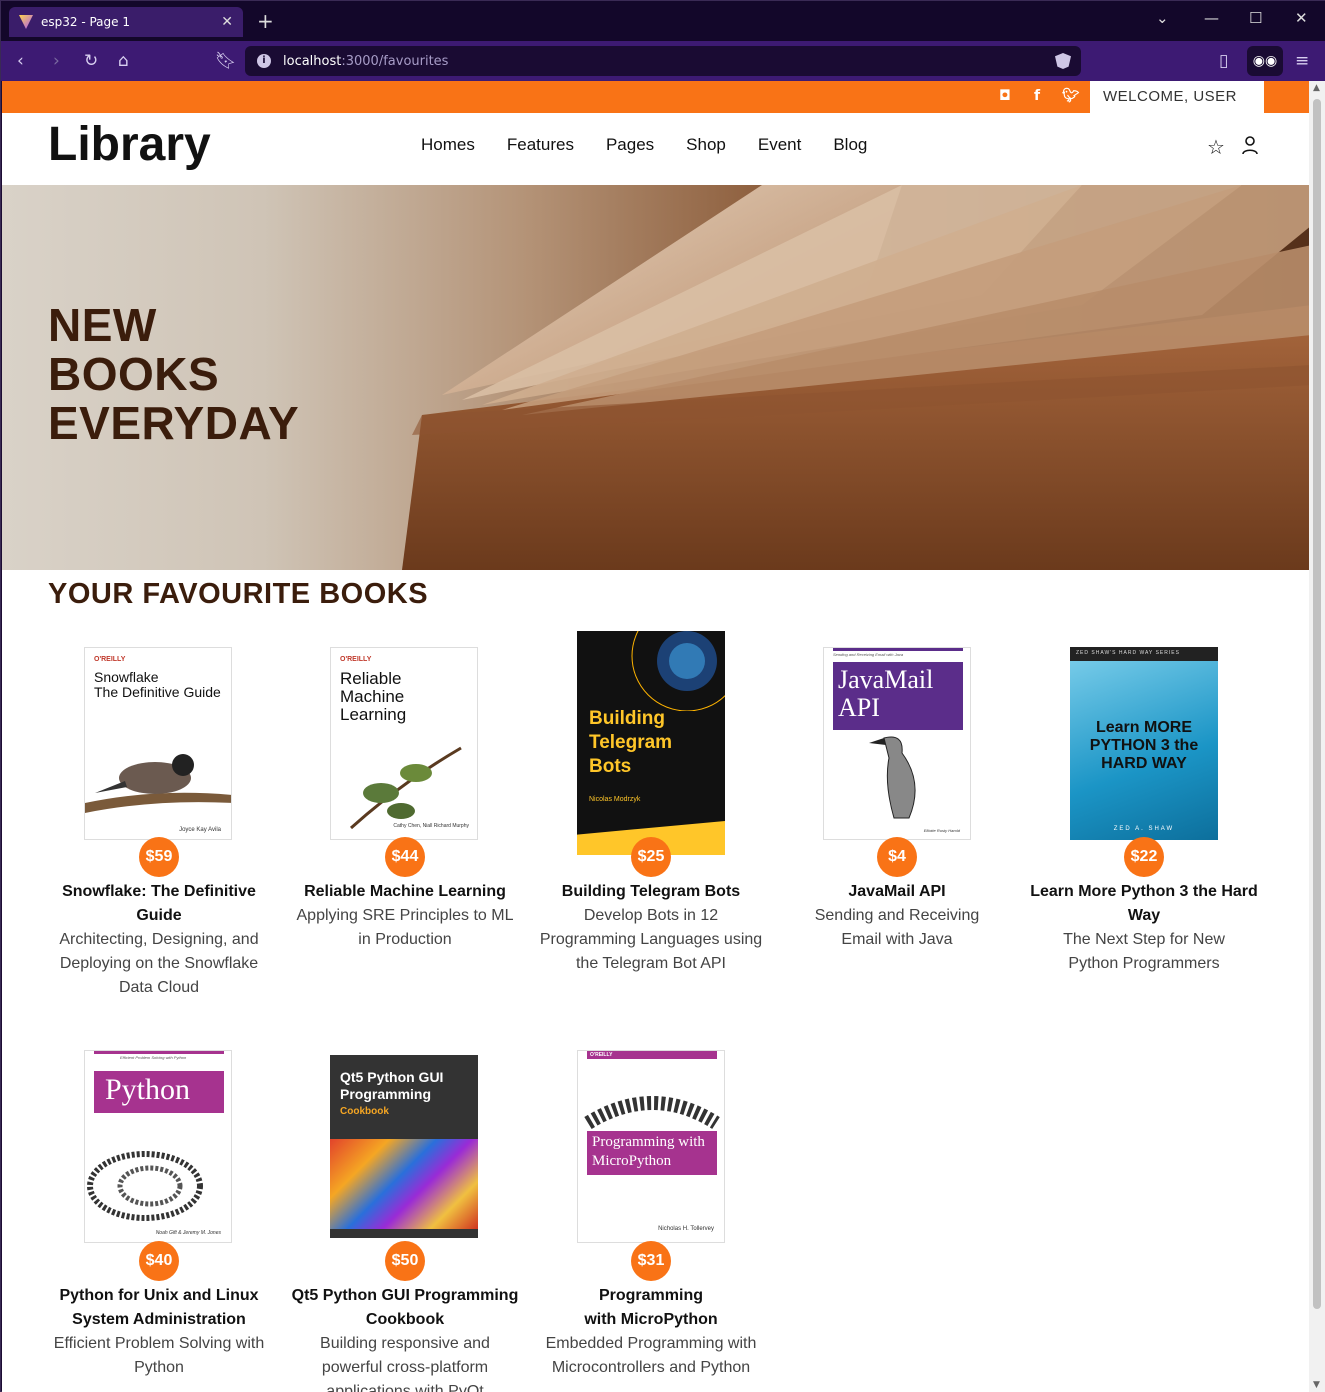 The image size is (1325, 1392). What do you see at coordinates (431, 826) in the screenshot?
I see `cover-author: Cathy Chen, Niall Richard Murphy` at bounding box center [431, 826].